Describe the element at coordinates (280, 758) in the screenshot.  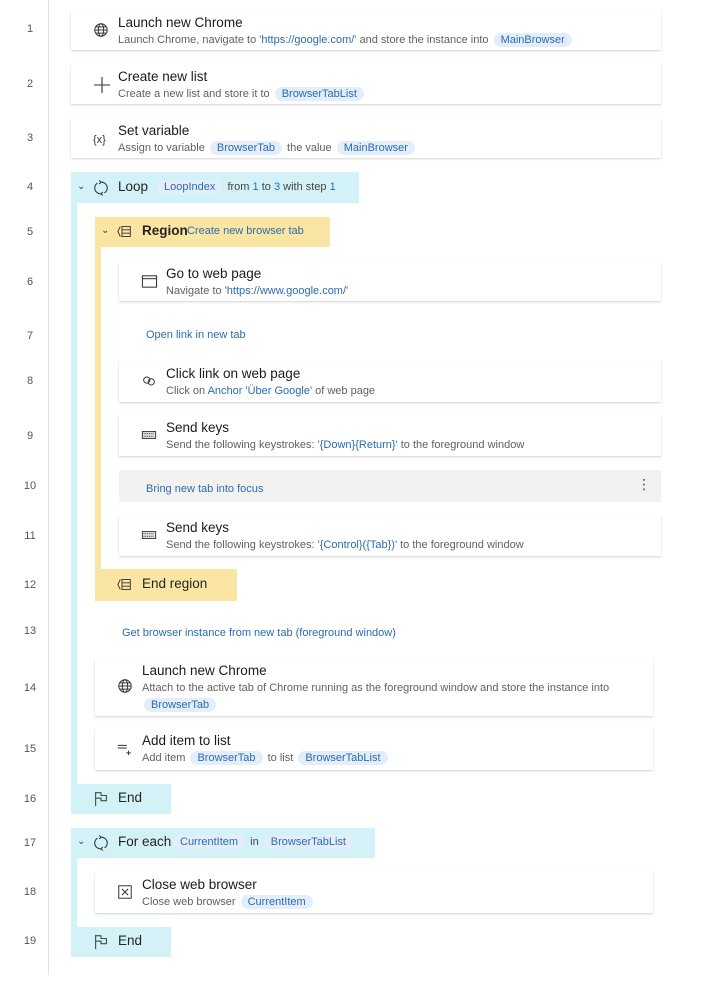
I see `desc-text: to list` at that location.